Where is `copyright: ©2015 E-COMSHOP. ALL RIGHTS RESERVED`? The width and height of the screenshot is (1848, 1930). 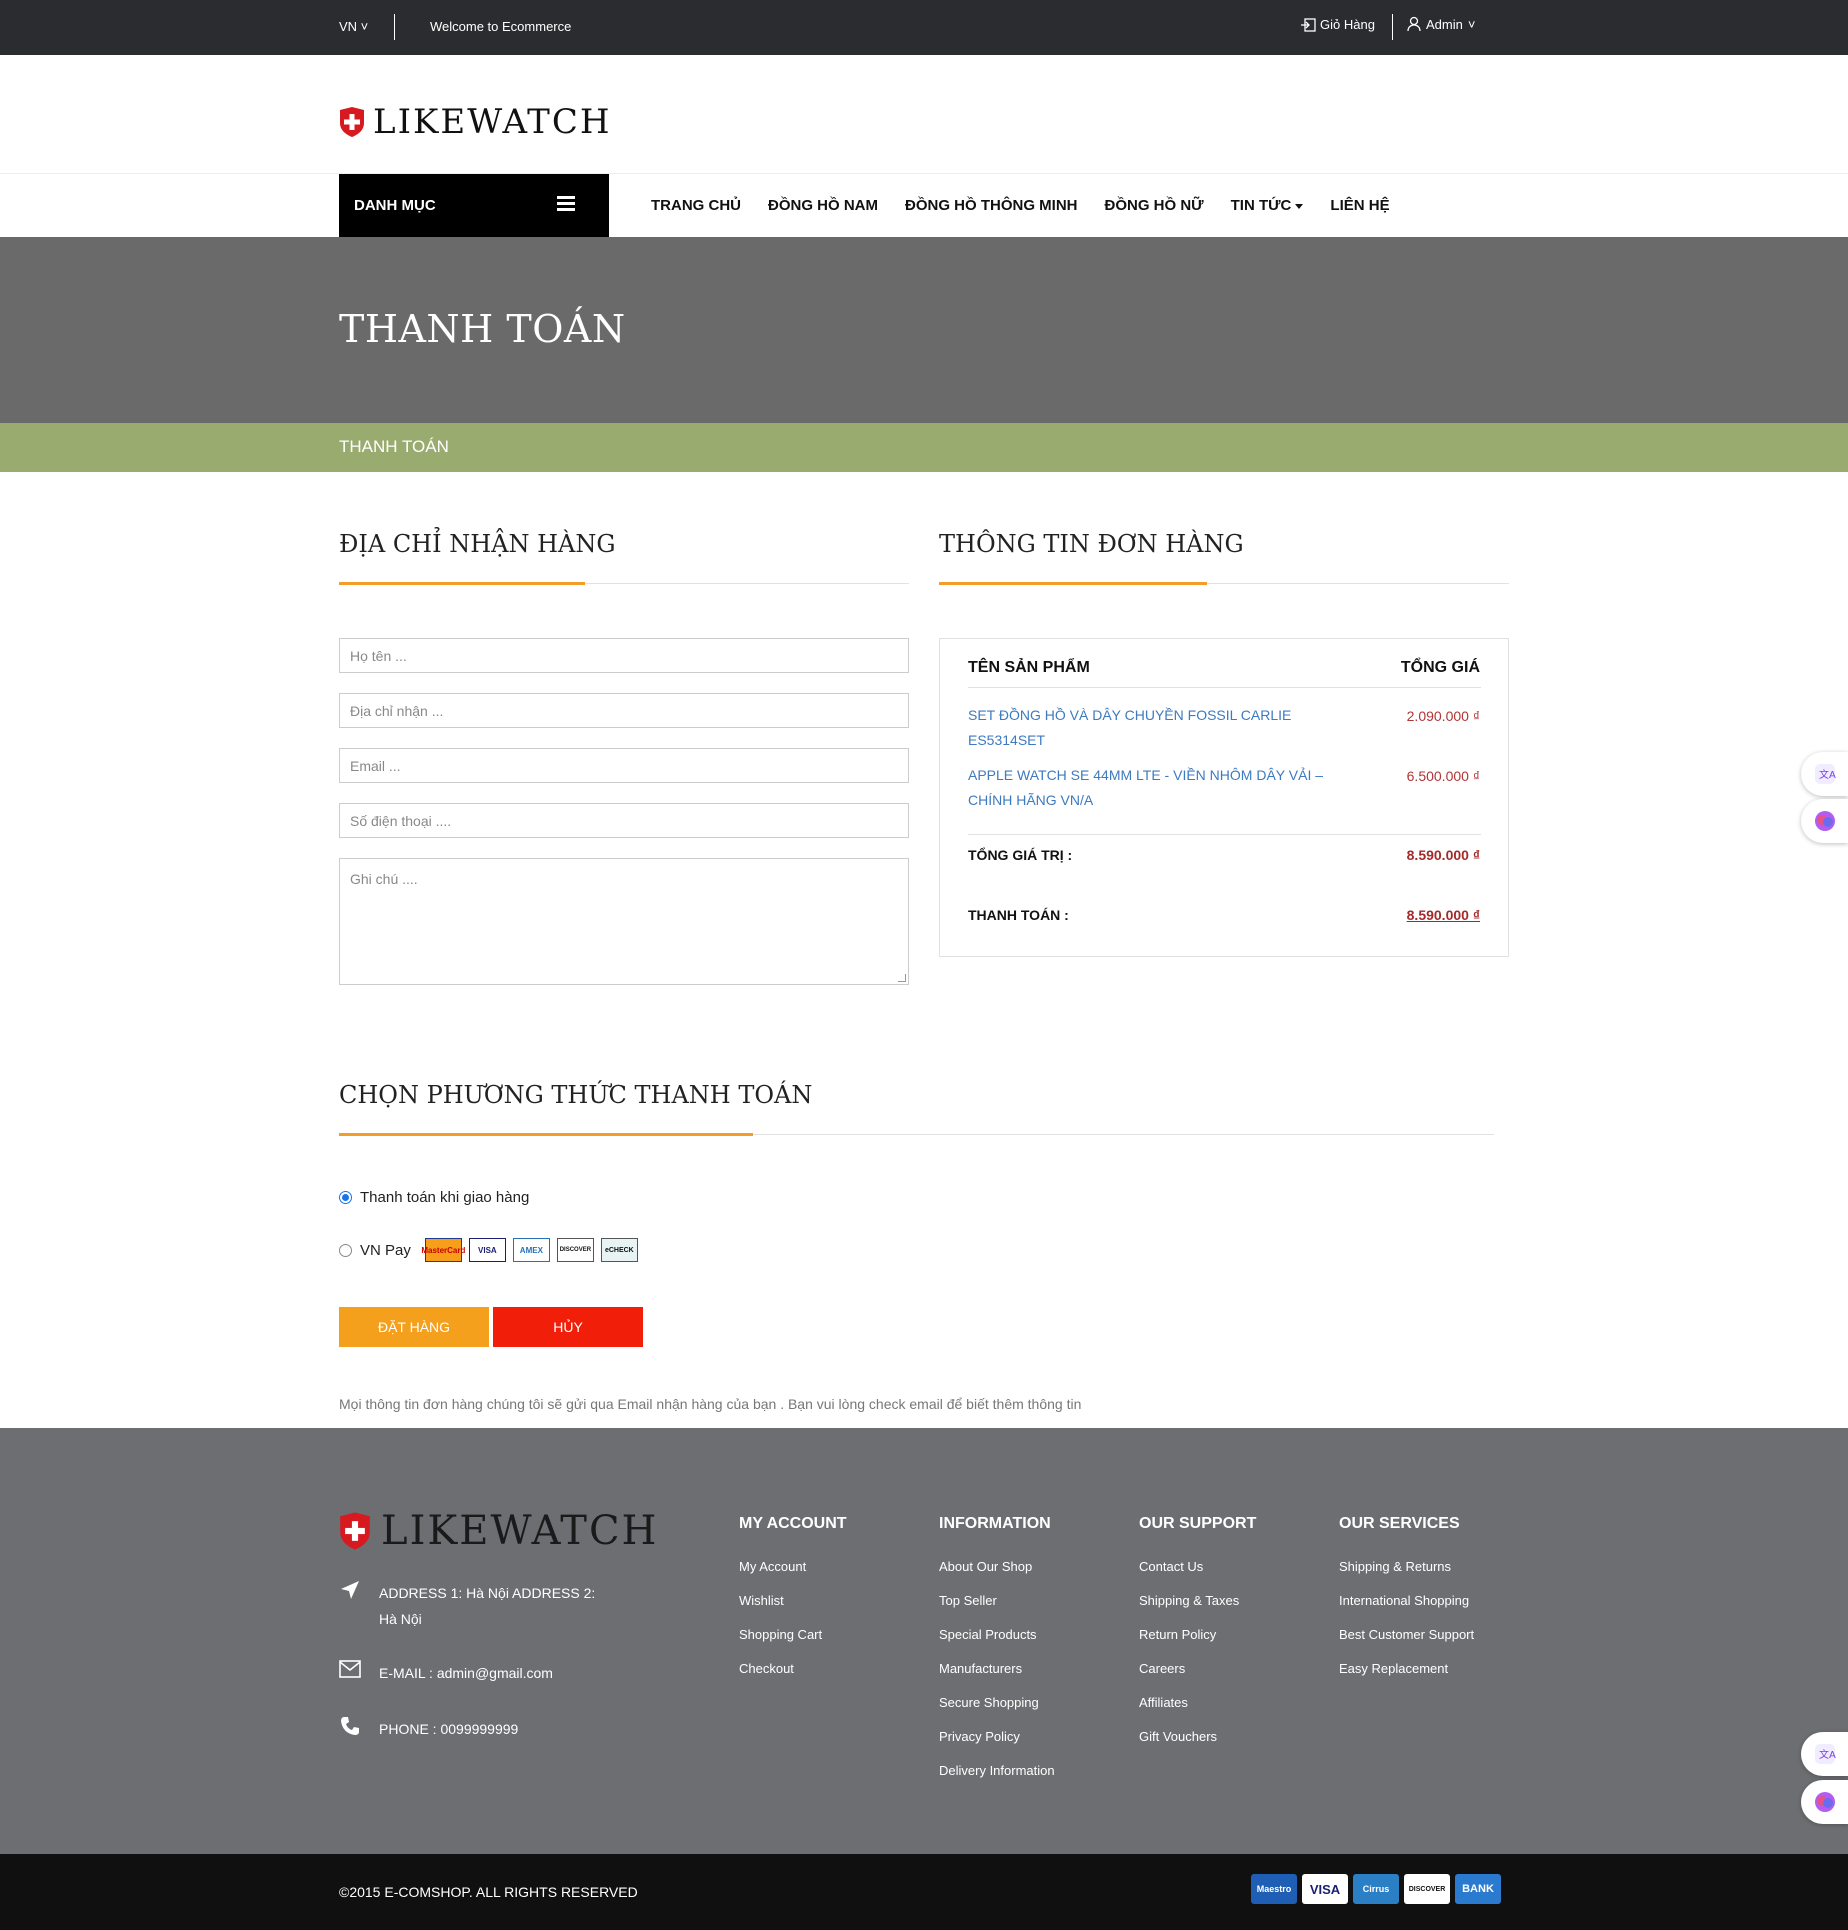
copyright: ©2015 E-COMSHOP. ALL RIGHTS RESERVED is located at coordinates (488, 1892).